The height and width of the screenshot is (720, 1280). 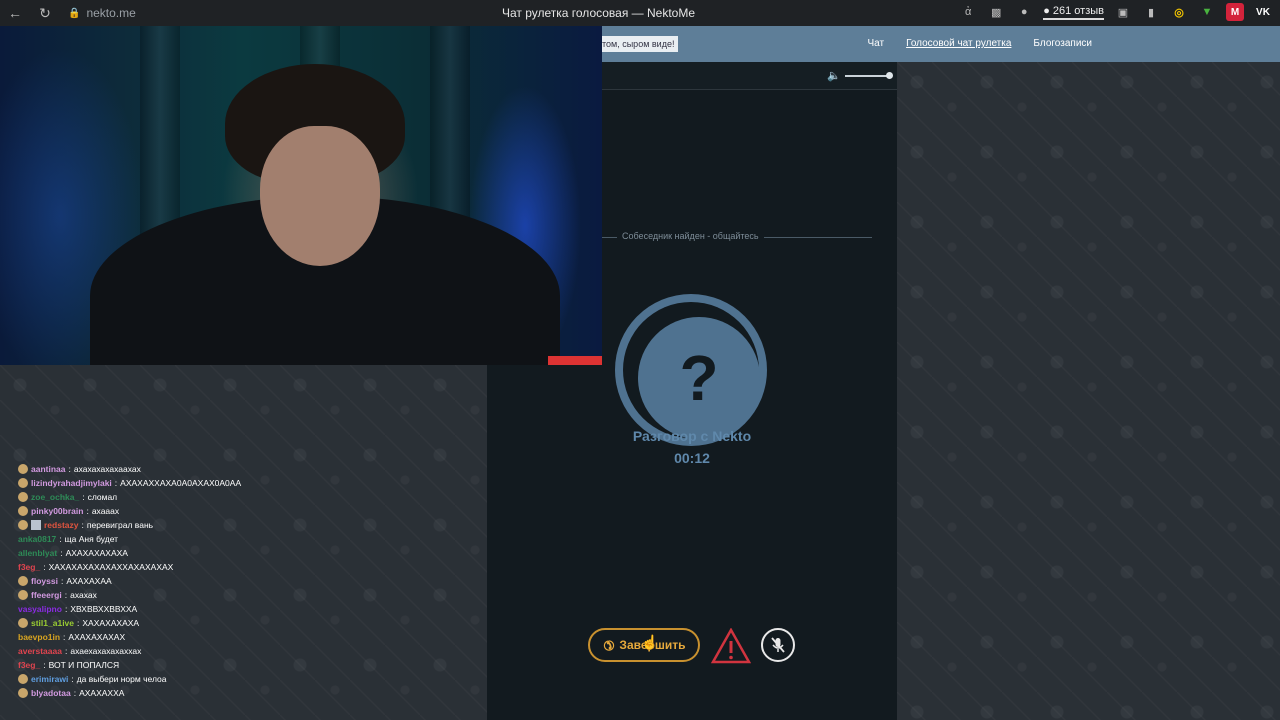 I want to click on chat-text: АХАХАХХА, so click(x=102, y=693).